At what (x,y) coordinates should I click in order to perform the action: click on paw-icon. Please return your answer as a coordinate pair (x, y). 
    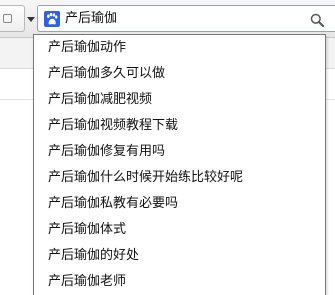
    Looking at the image, I should click on (52, 19).